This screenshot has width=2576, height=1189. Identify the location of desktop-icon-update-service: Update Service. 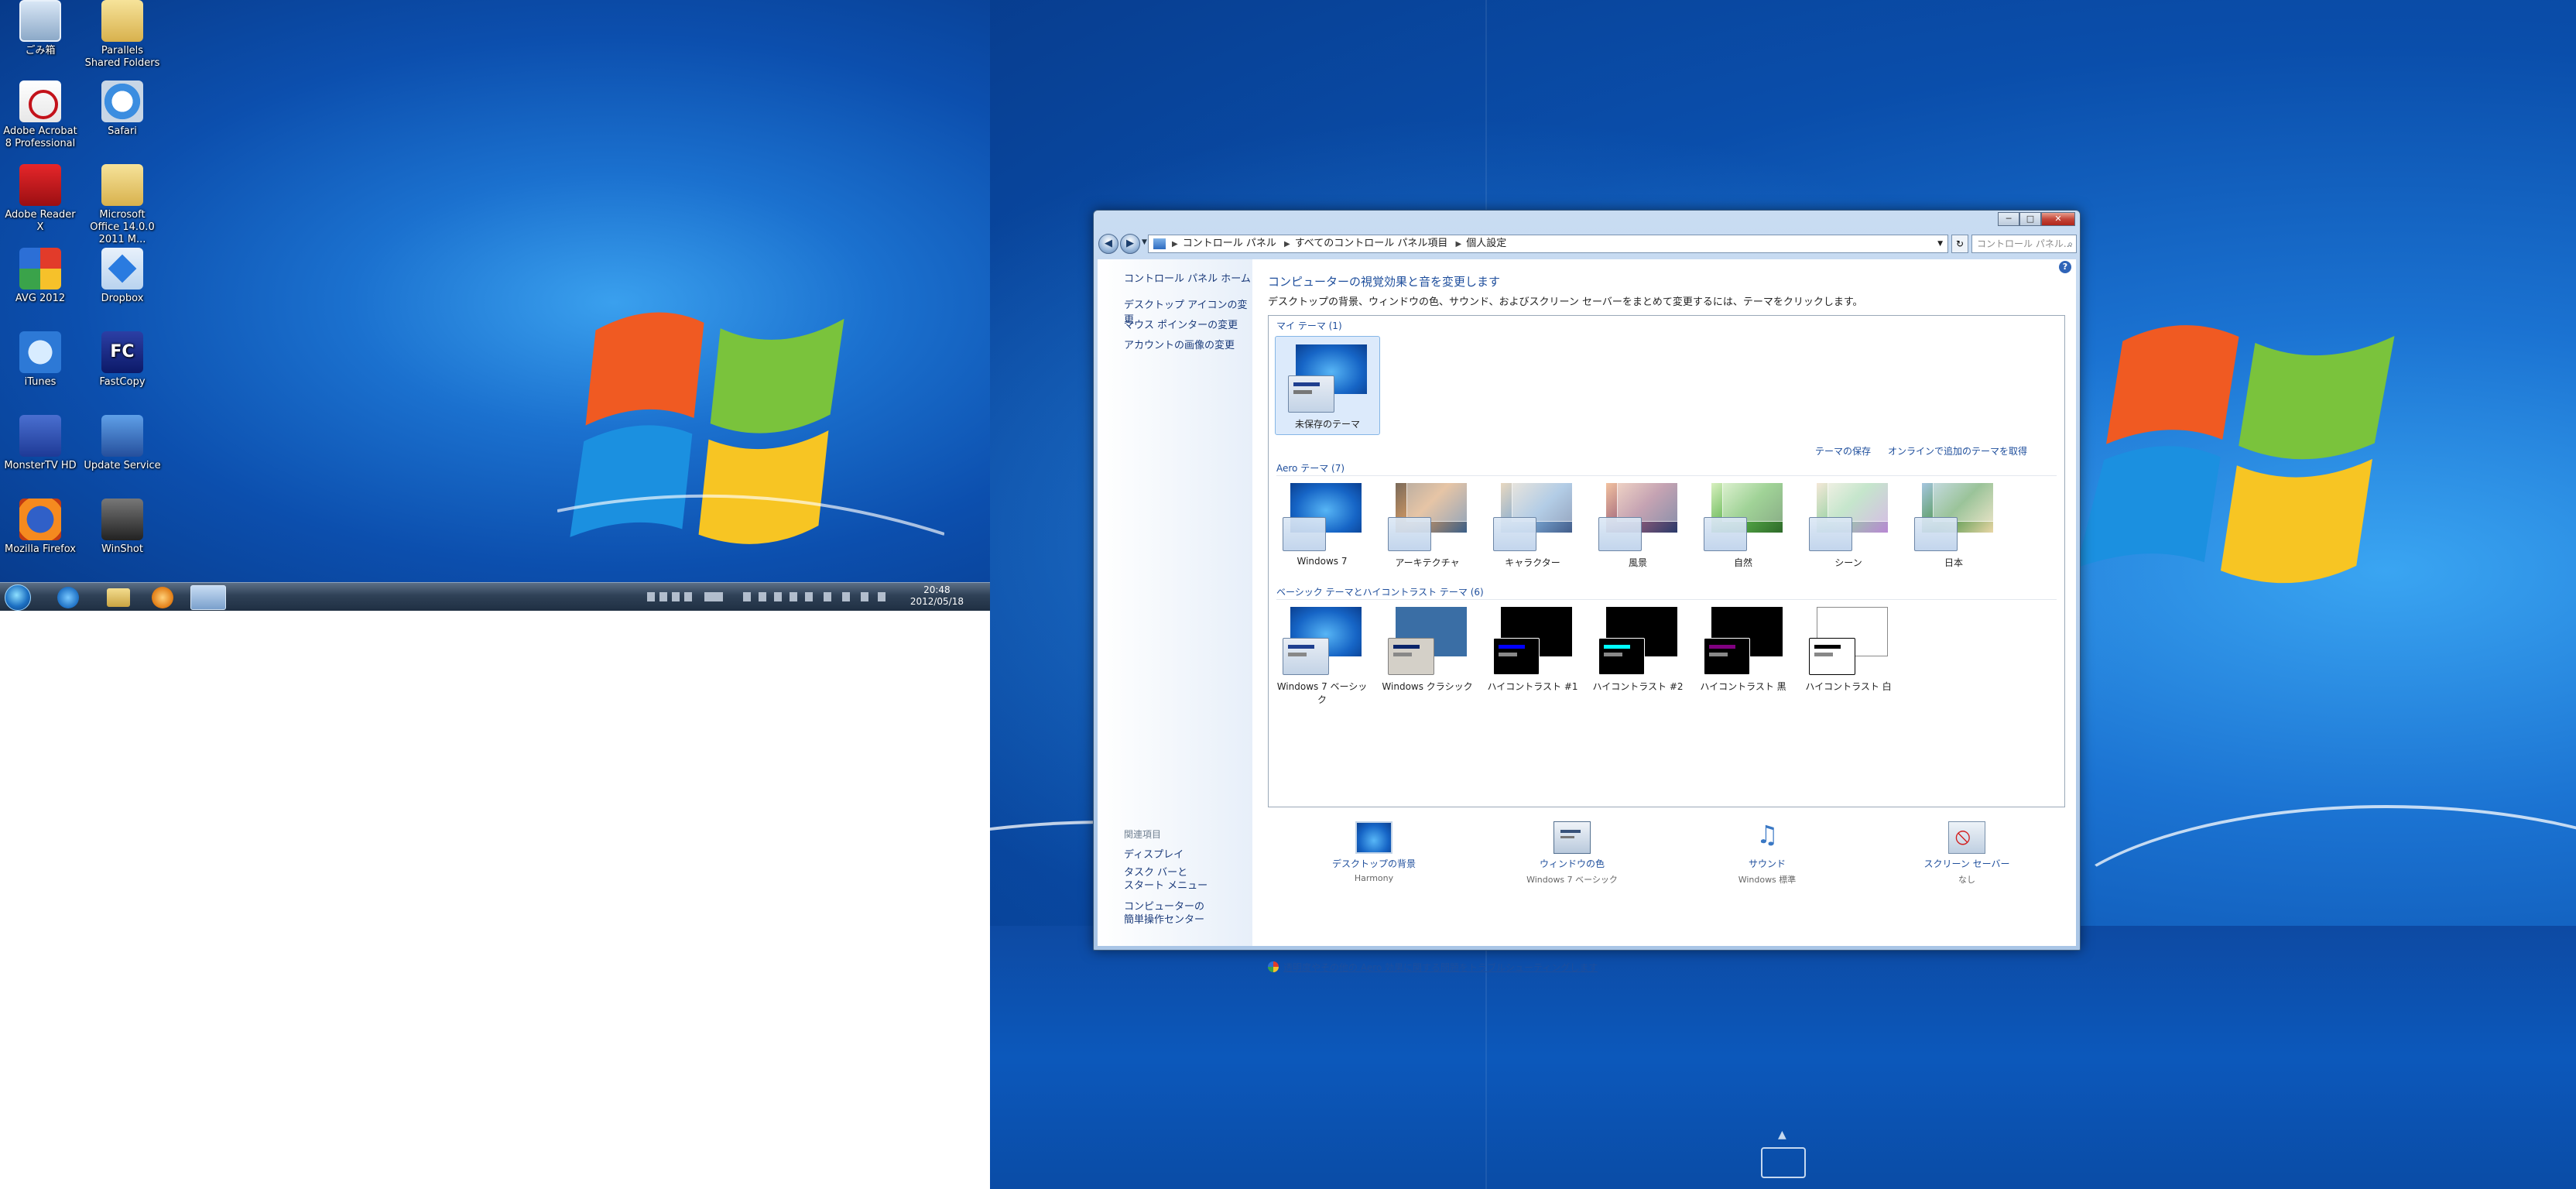
(123, 443).